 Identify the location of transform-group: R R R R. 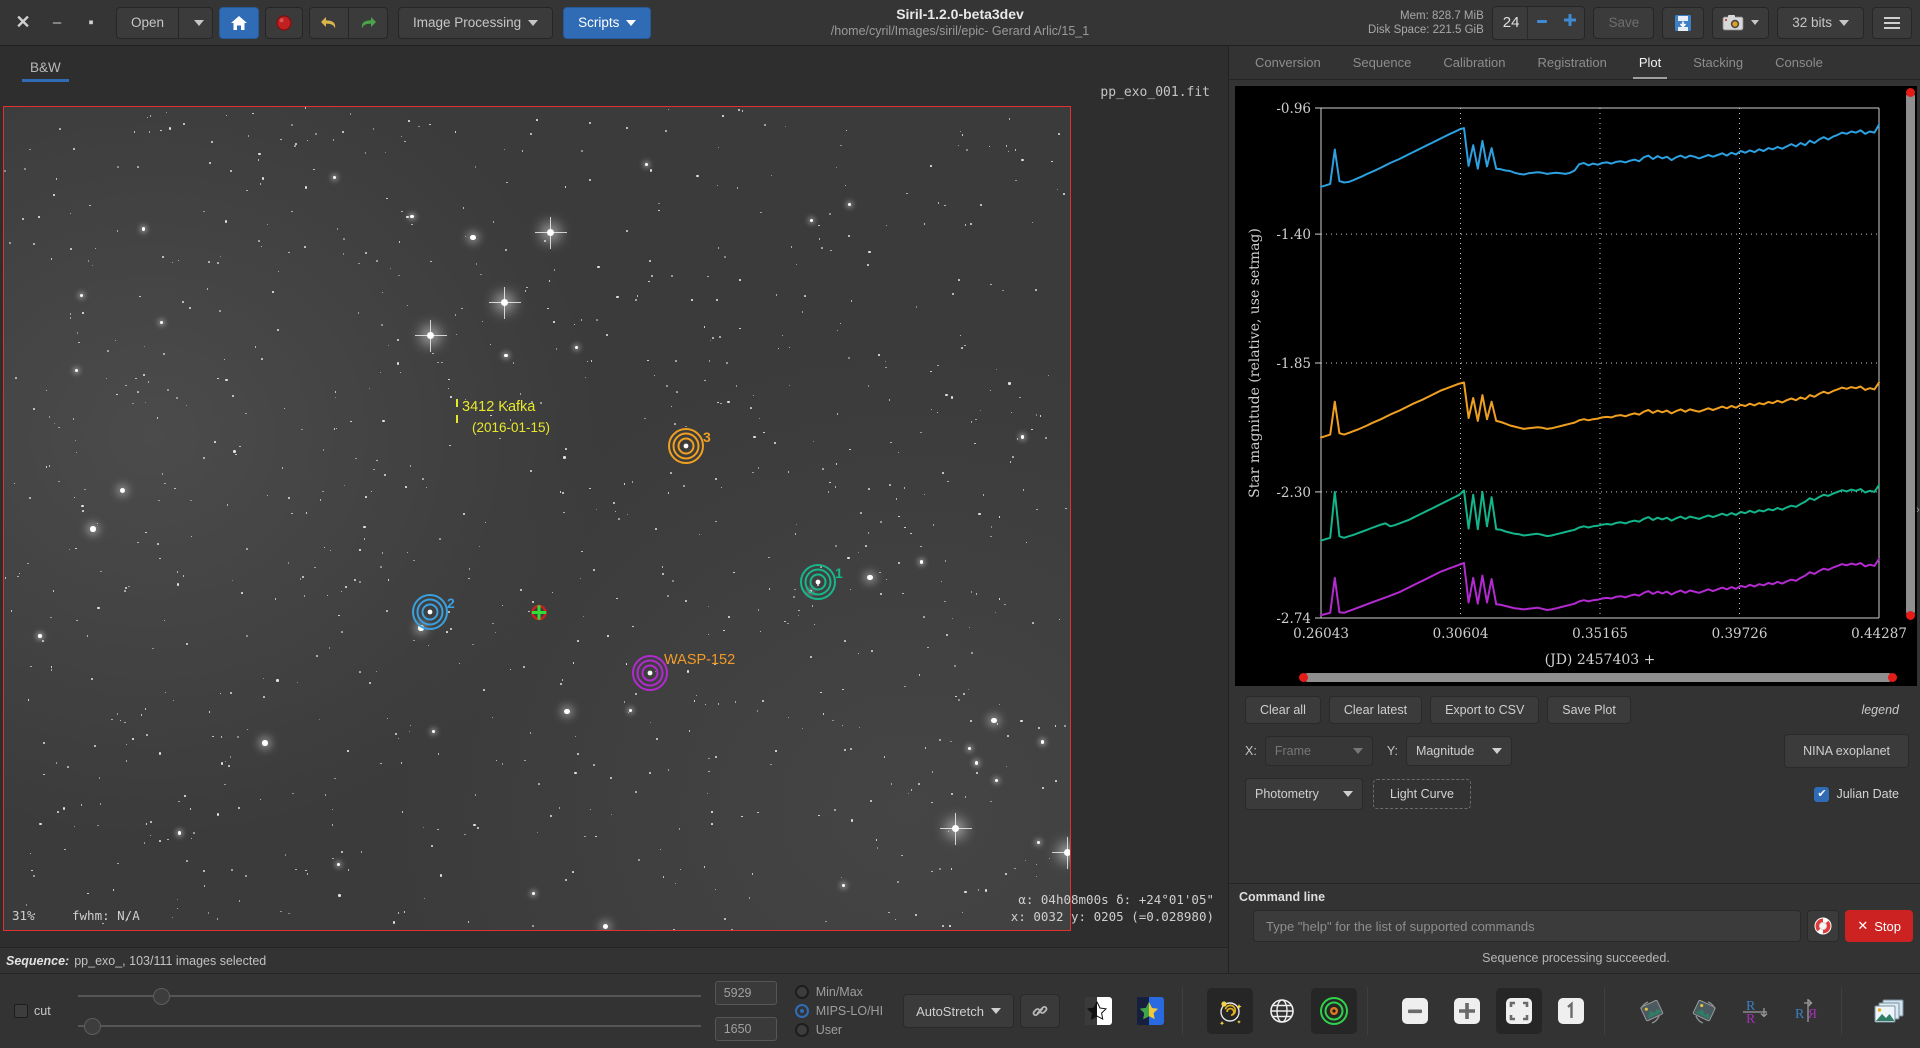
(1730, 1011).